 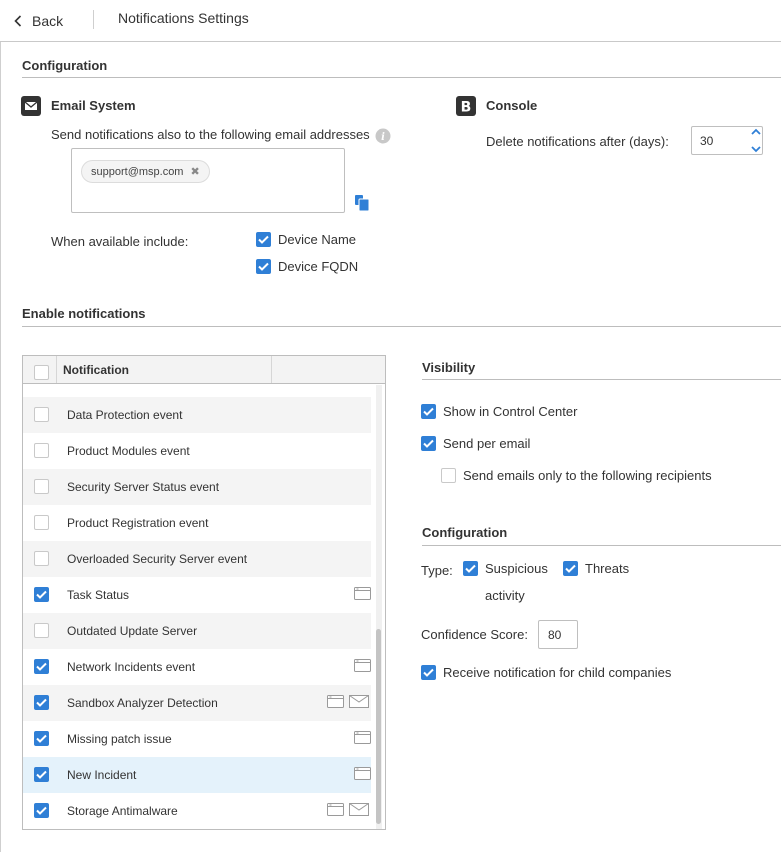 I want to click on console-title: Console, so click(x=512, y=105).